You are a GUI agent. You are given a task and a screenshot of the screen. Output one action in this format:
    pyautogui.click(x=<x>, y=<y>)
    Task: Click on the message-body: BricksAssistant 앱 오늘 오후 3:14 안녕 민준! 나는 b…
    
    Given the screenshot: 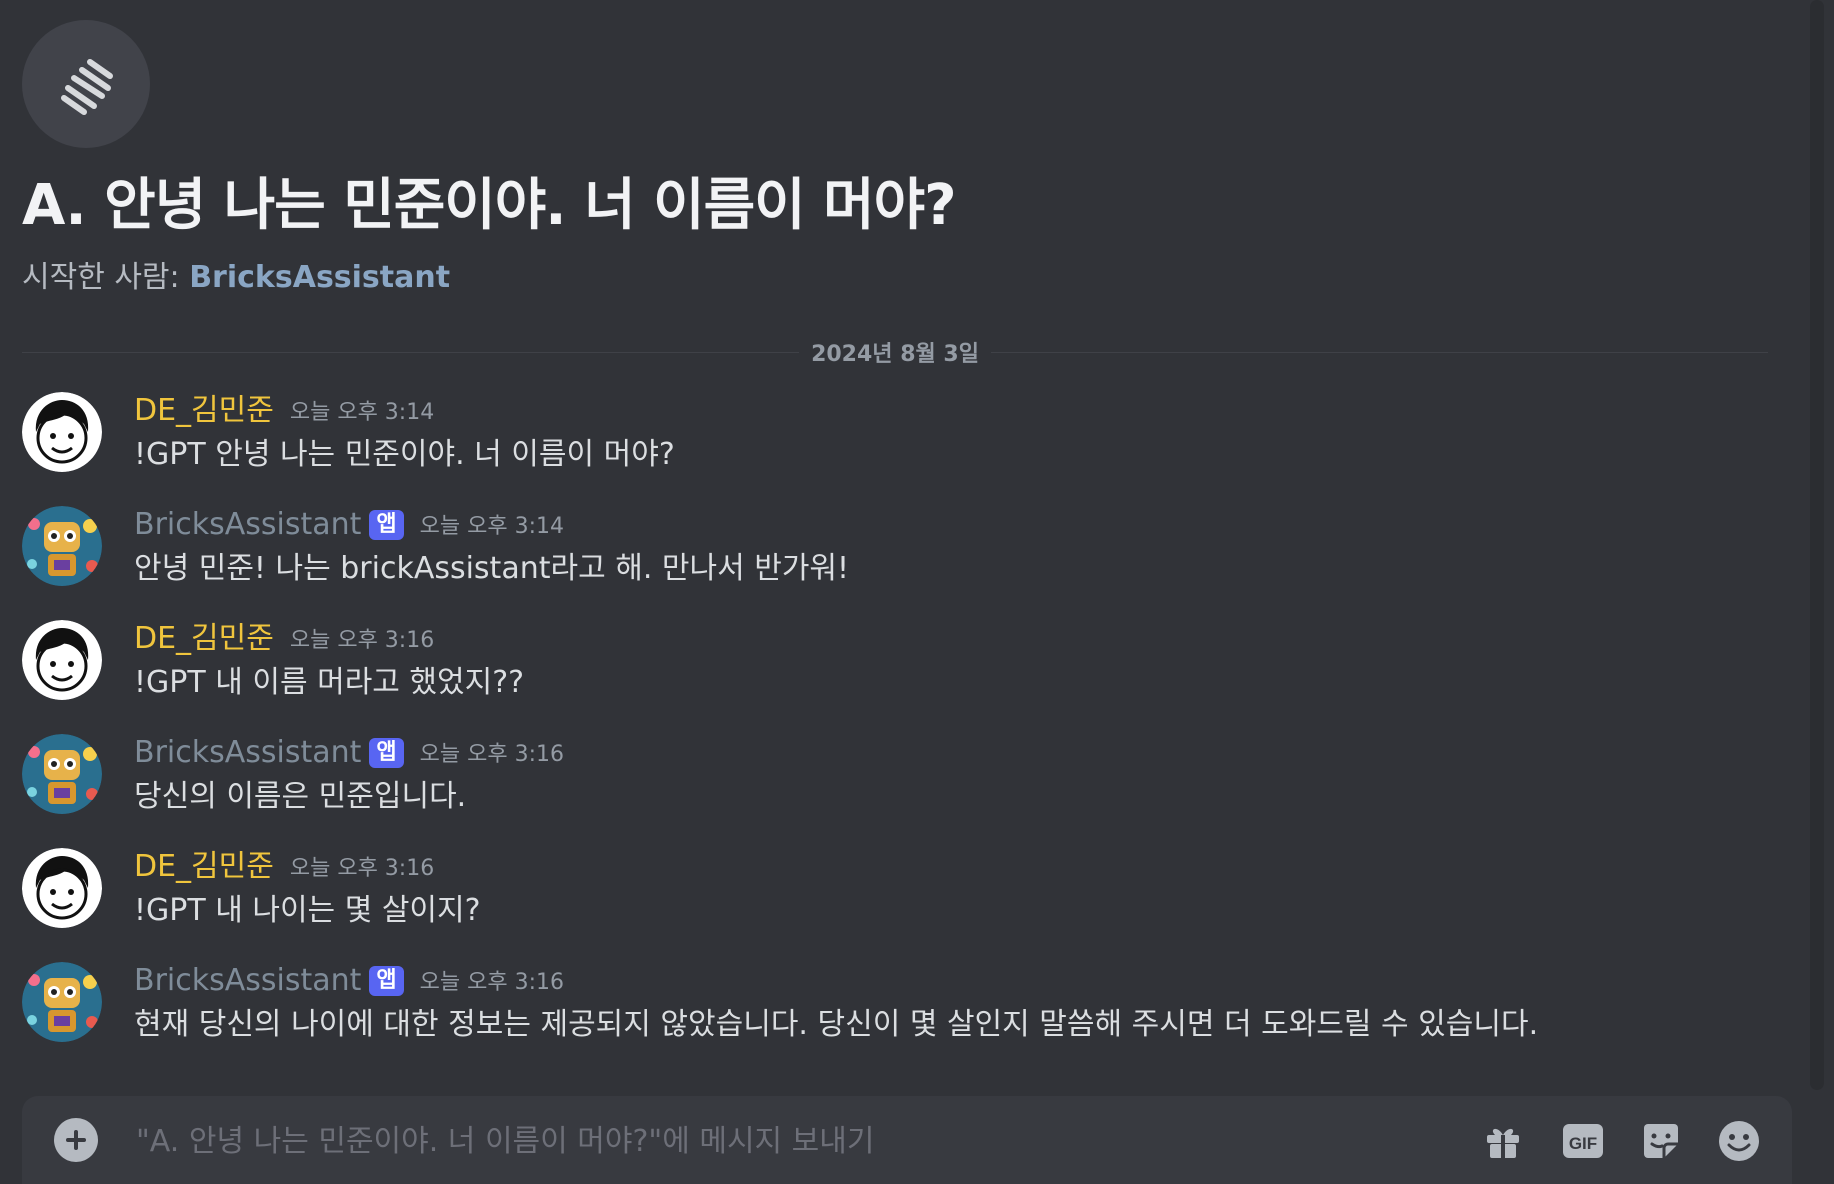 What is the action you would take?
    pyautogui.click(x=951, y=547)
    